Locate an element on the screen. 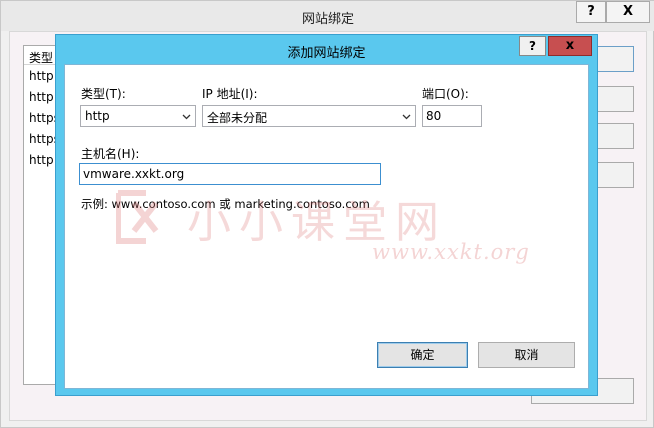 The height and width of the screenshot is (428, 654). ip-address-label: IP 地址(I): is located at coordinates (230, 94).